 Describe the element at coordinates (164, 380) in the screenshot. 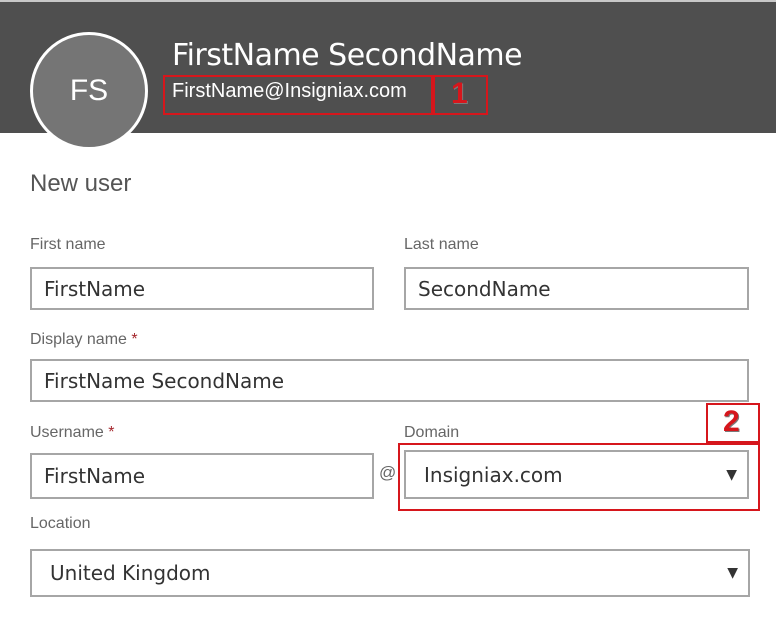

I see `display-name-value: FirstName SecondName` at that location.